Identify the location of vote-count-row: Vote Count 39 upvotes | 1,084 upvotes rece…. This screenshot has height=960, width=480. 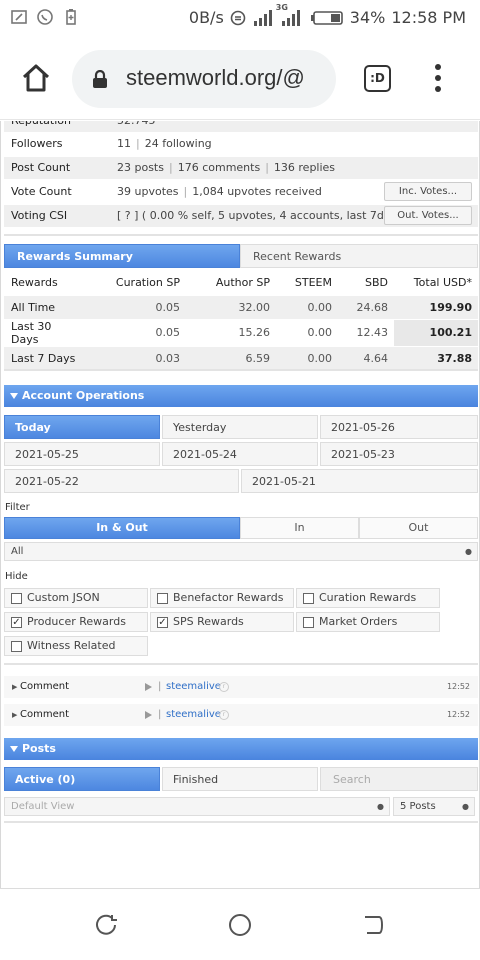
(241, 192).